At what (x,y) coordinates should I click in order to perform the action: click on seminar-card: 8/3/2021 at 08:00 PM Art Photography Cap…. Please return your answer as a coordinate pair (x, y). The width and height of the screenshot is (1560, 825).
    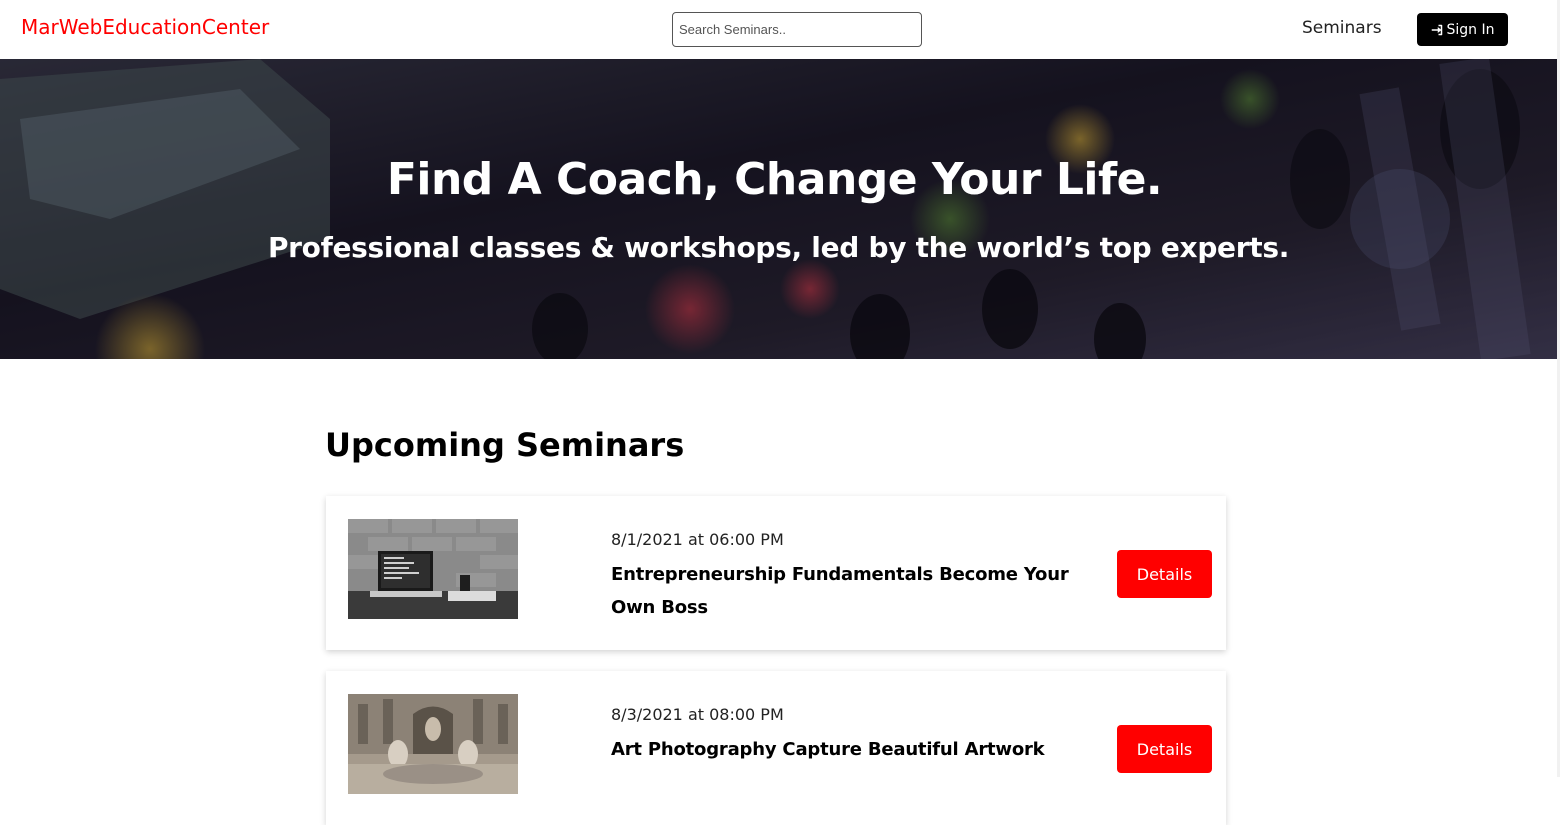
    Looking at the image, I should click on (776, 748).